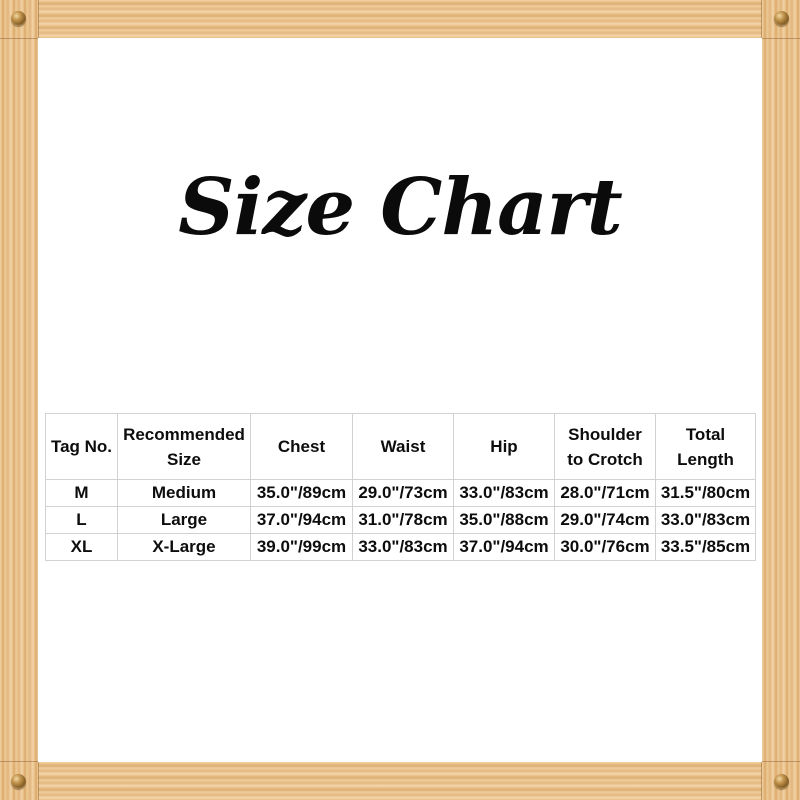 This screenshot has height=800, width=800. Describe the element at coordinates (705, 493) in the screenshot. I see `cell-total-length: 31.5"/80cm` at that location.